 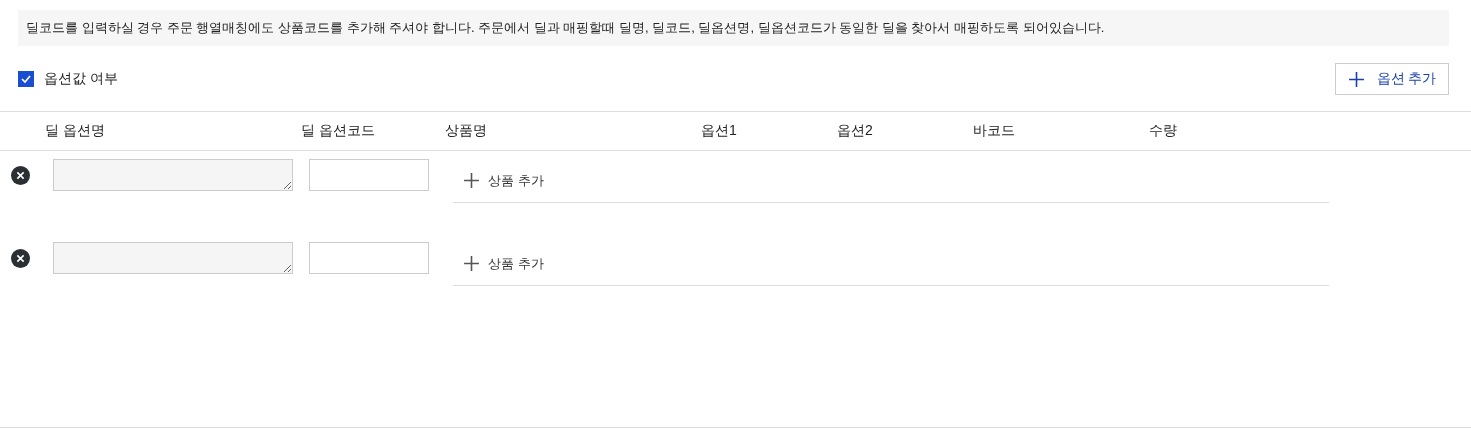 I want to click on column-header: 상품명, so click(x=466, y=131).